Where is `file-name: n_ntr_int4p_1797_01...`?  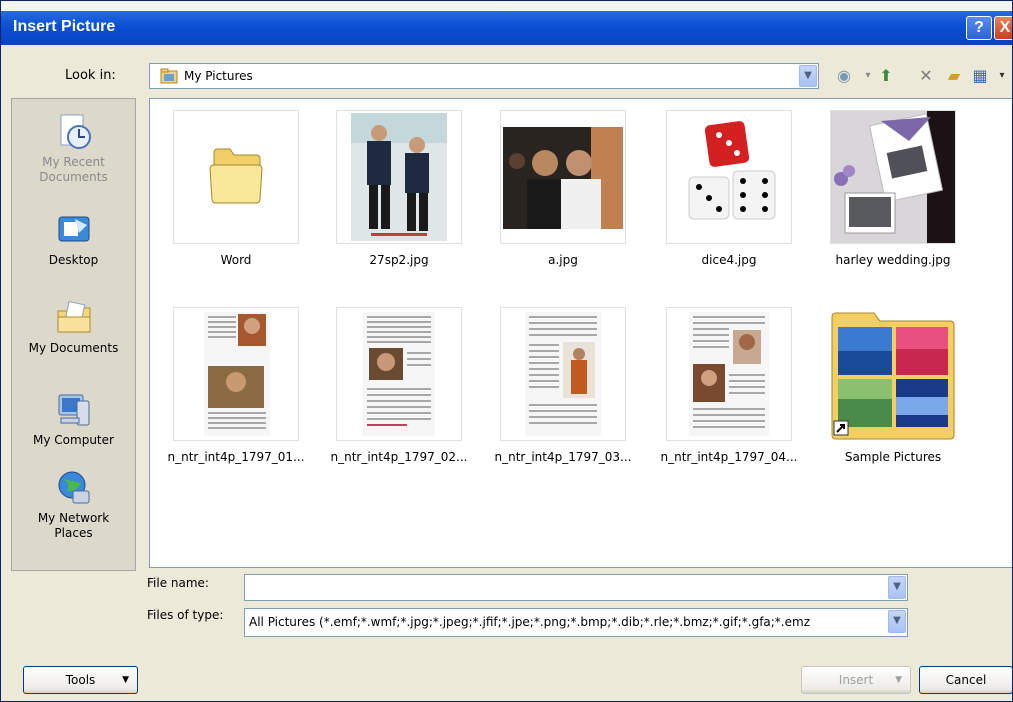 file-name: n_ntr_int4p_1797_01... is located at coordinates (236, 457).